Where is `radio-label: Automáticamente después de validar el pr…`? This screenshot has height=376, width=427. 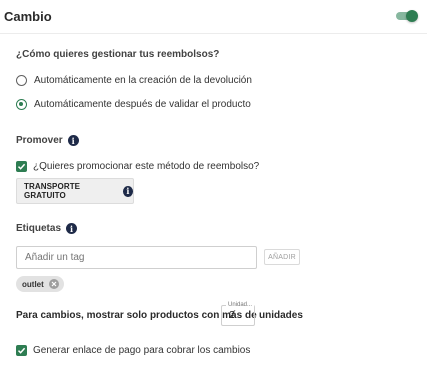 radio-label: Automáticamente después de validar el pr… is located at coordinates (142, 104).